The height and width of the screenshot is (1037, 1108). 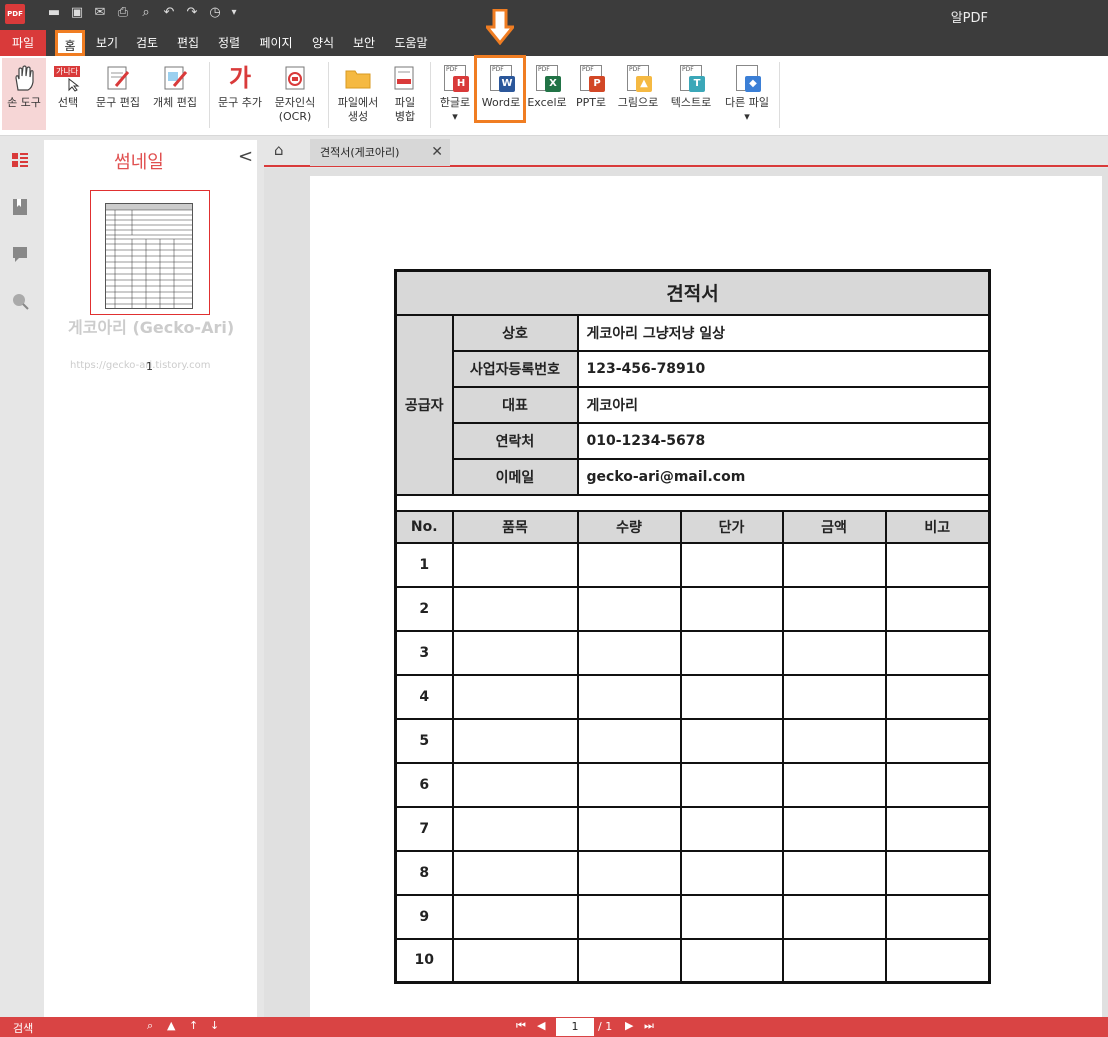 What do you see at coordinates (405, 78) in the screenshot?
I see `merge-icon` at bounding box center [405, 78].